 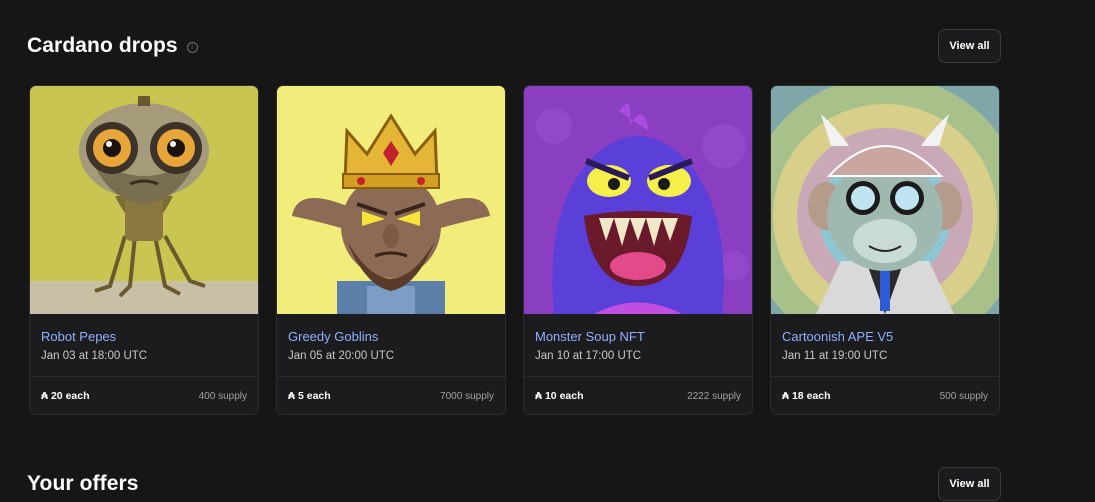 I want to click on section-title: Your offers, so click(x=83, y=483).